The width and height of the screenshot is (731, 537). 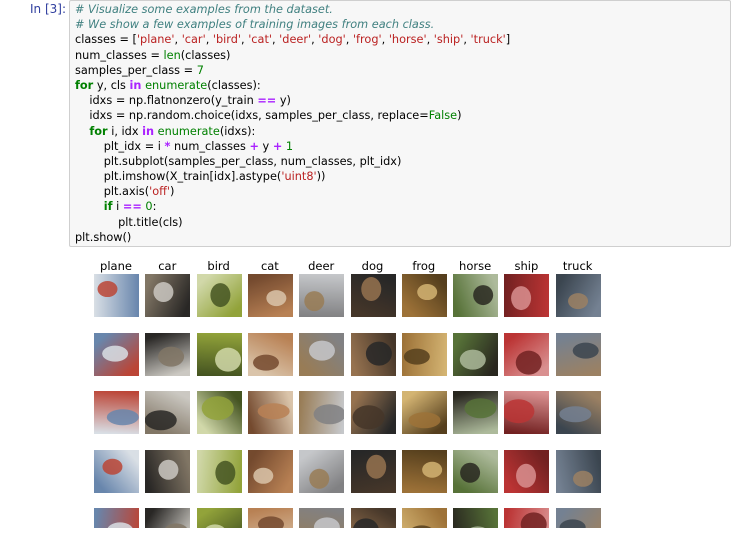 I want to click on code-token: 0, so click(x=149, y=207).